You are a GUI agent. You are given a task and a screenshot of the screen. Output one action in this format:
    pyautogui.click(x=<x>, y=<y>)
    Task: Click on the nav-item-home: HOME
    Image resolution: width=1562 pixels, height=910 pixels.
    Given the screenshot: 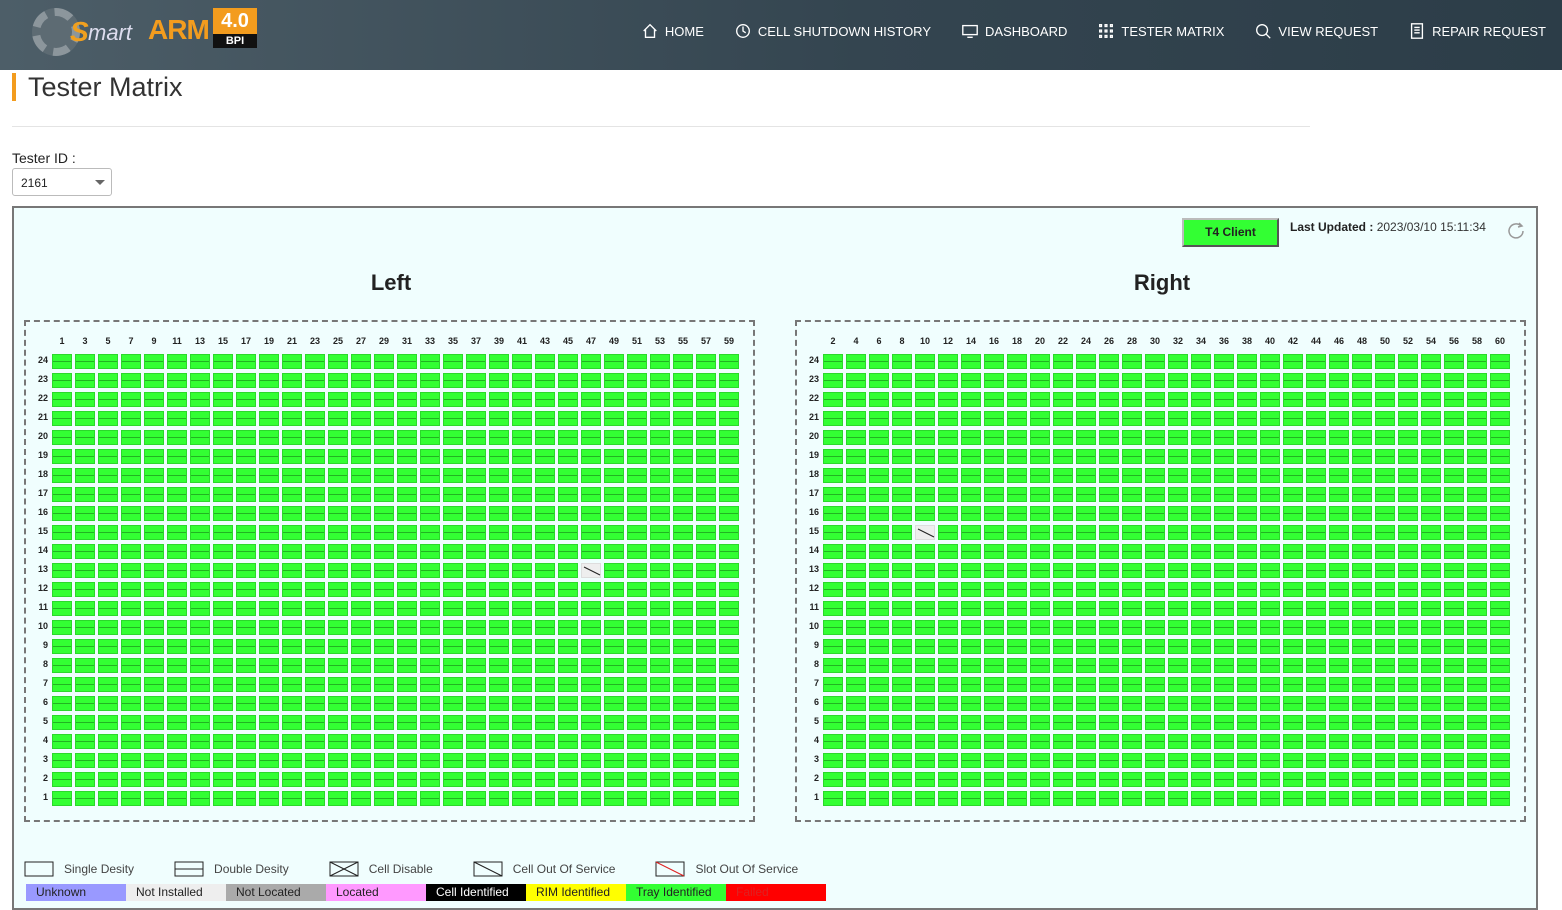 What is the action you would take?
    pyautogui.click(x=672, y=31)
    